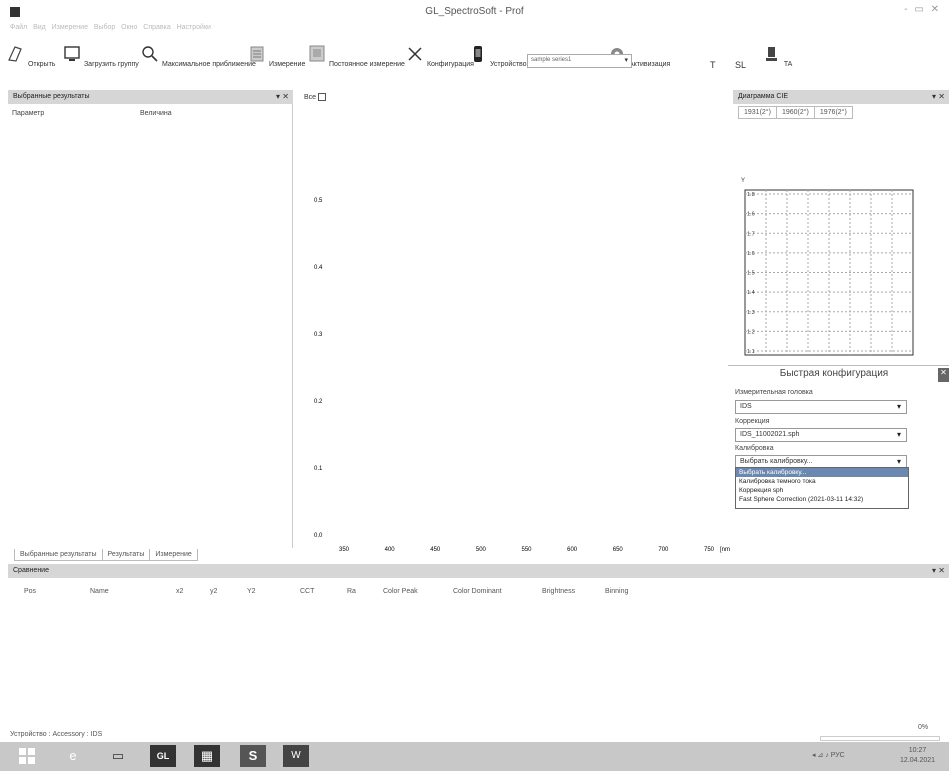 This screenshot has width=949, height=771. I want to click on measure-button: Измерение, so click(276, 56).